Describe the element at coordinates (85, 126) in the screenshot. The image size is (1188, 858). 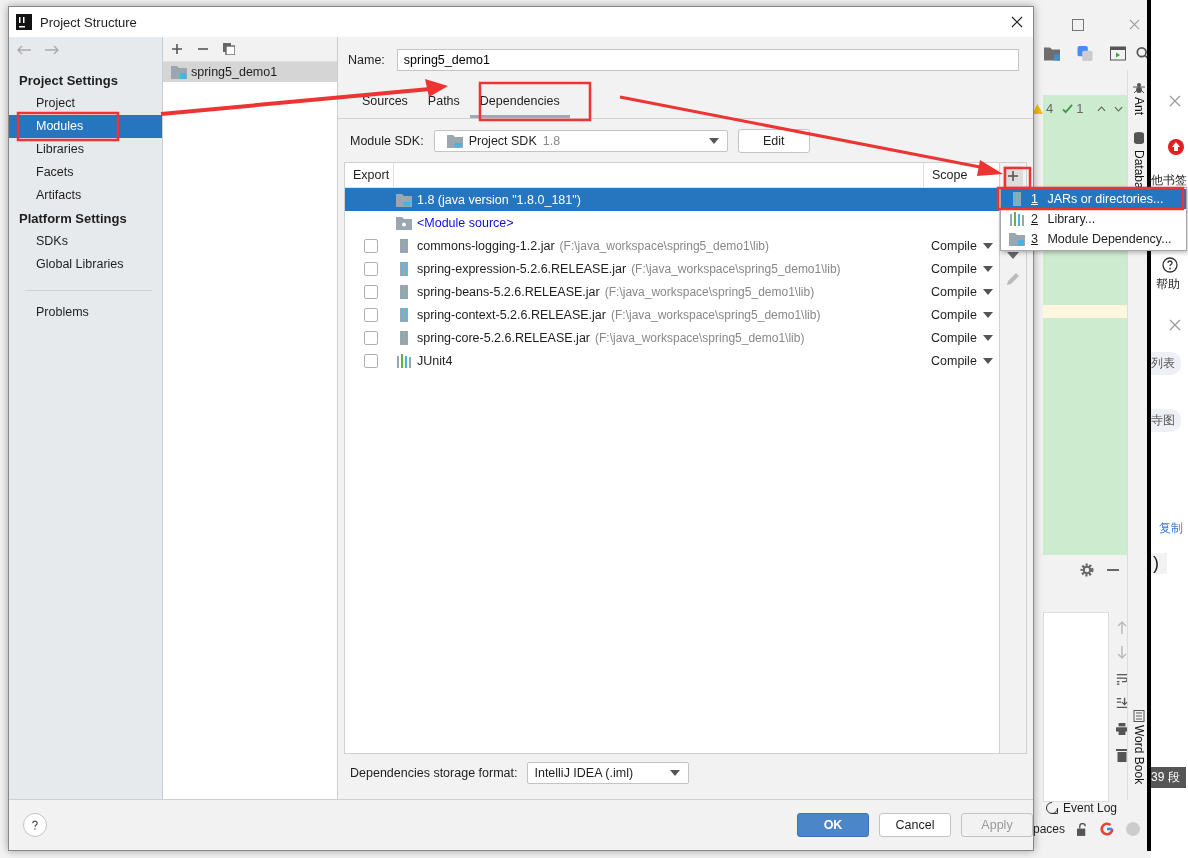
I see `sidebar-item: Modules` at that location.